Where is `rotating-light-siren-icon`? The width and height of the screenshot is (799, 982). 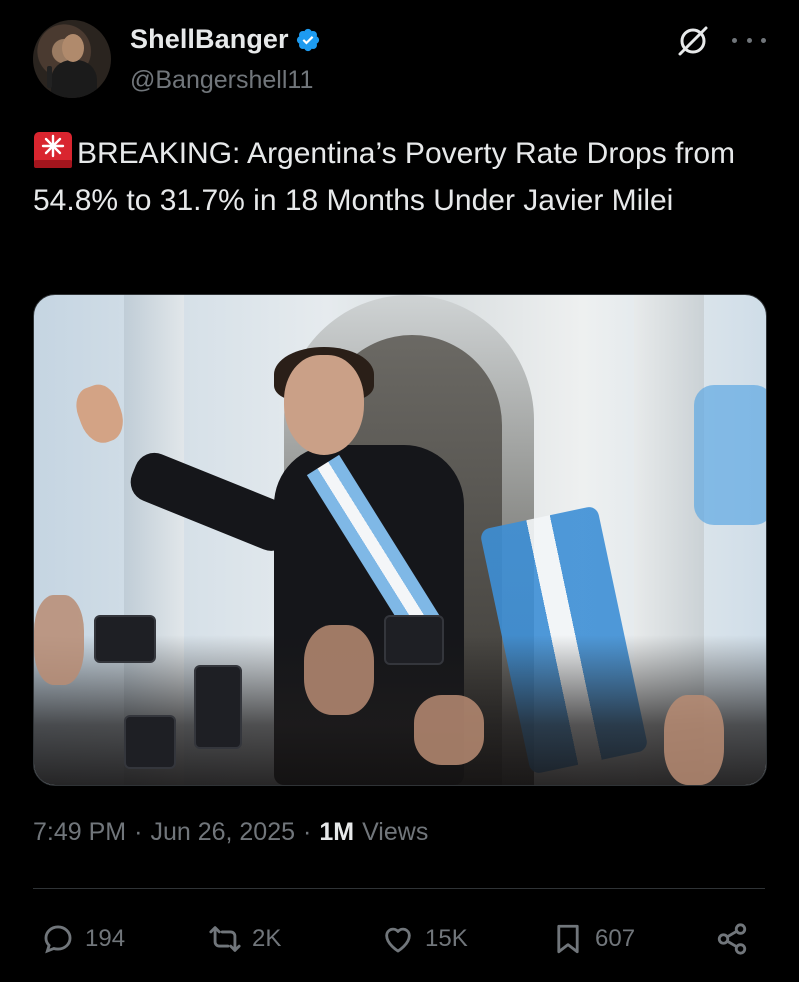
rotating-light-siren-icon is located at coordinates (53, 150).